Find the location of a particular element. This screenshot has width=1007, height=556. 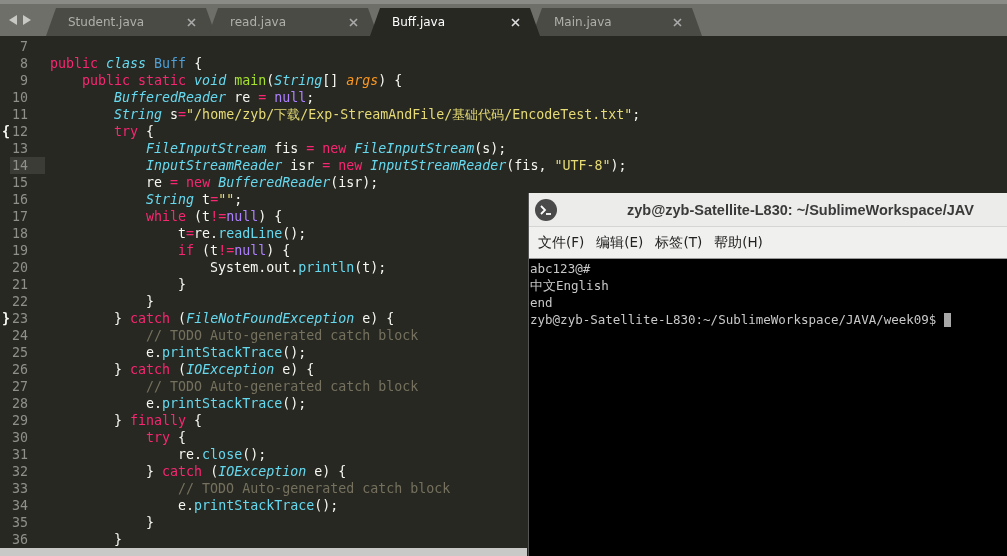

line-number: 12 is located at coordinates (20, 131).